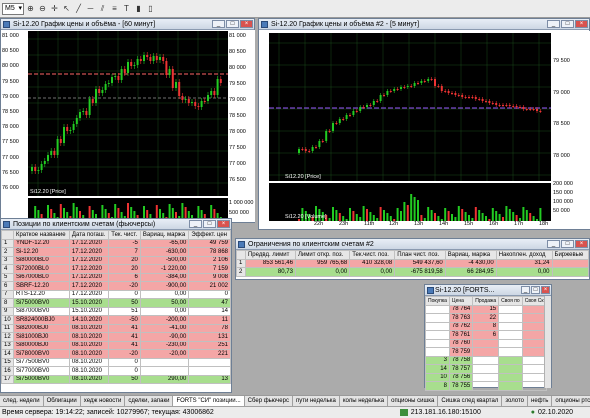 Image resolution: width=590 pixels, height=418 pixels. What do you see at coordinates (486, 309) in the screenshot?
I see `orderbook-row: 78 764 15` at bounding box center [486, 309].